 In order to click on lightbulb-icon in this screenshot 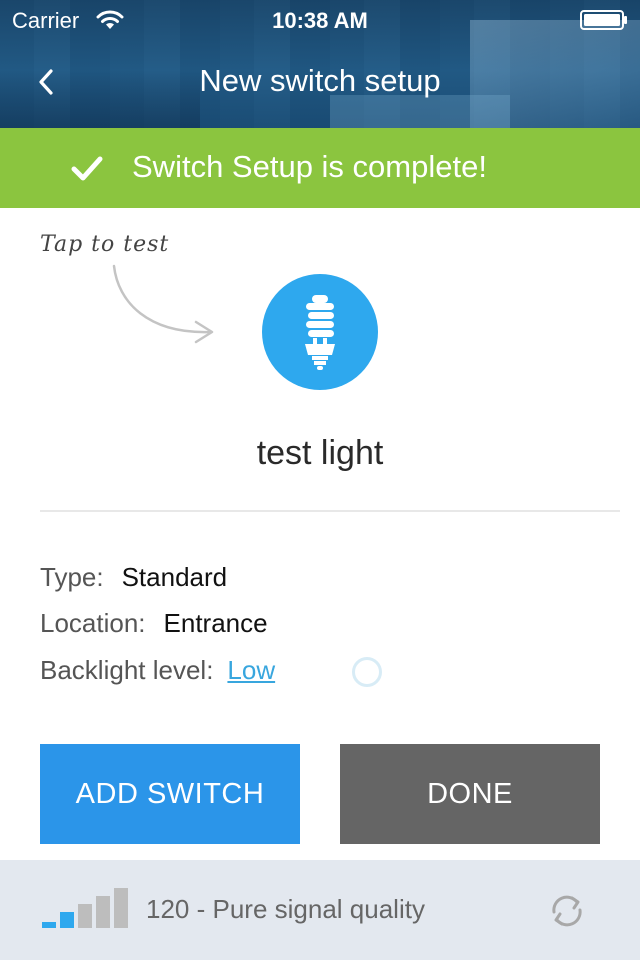, I will do `click(320, 332)`.